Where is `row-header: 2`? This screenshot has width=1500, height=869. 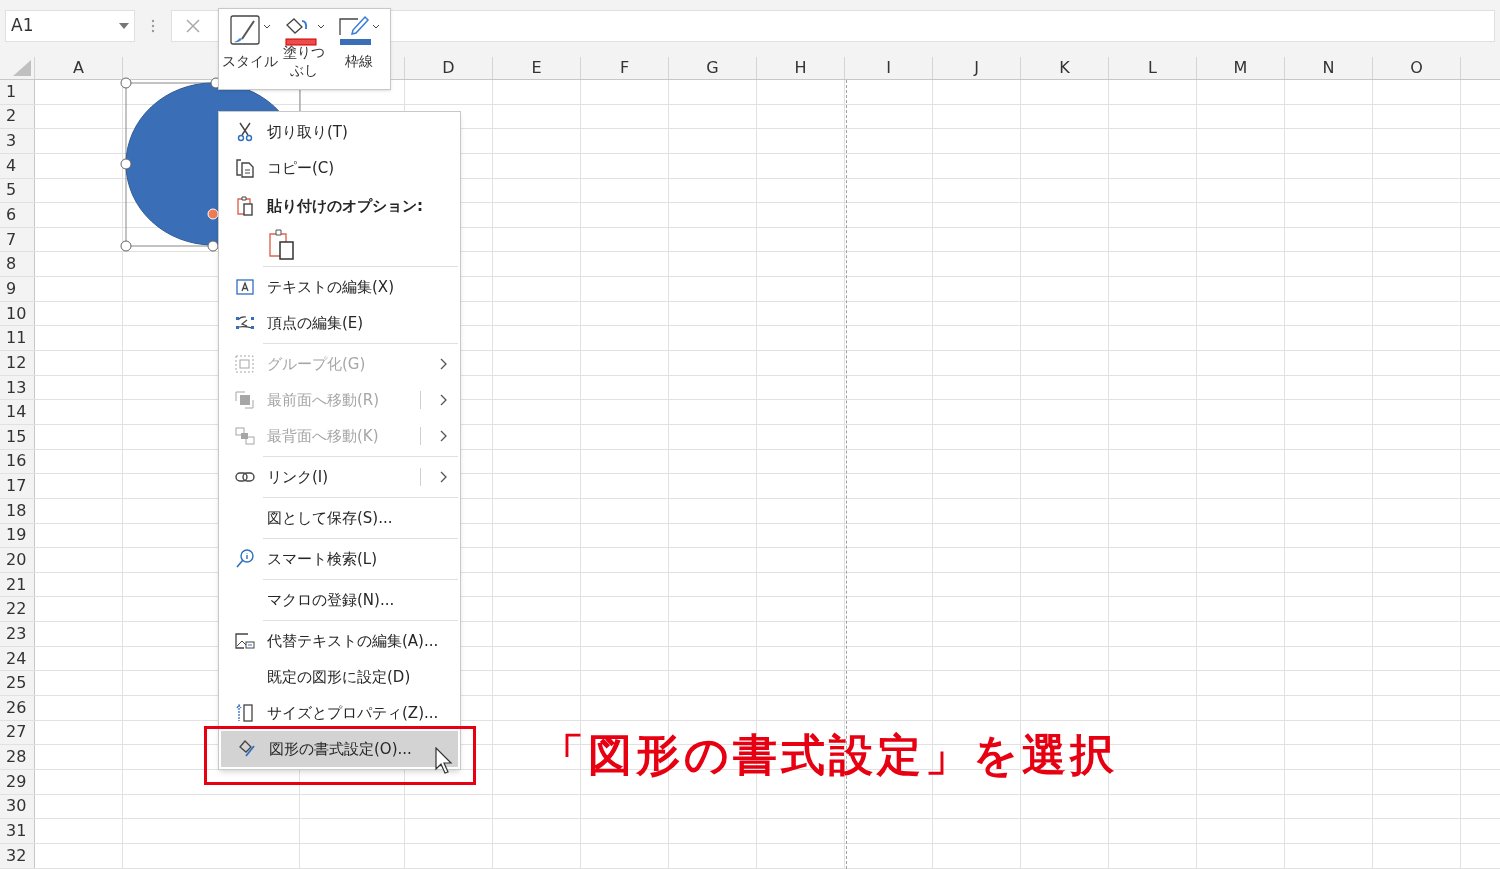
row-header: 2 is located at coordinates (17, 116).